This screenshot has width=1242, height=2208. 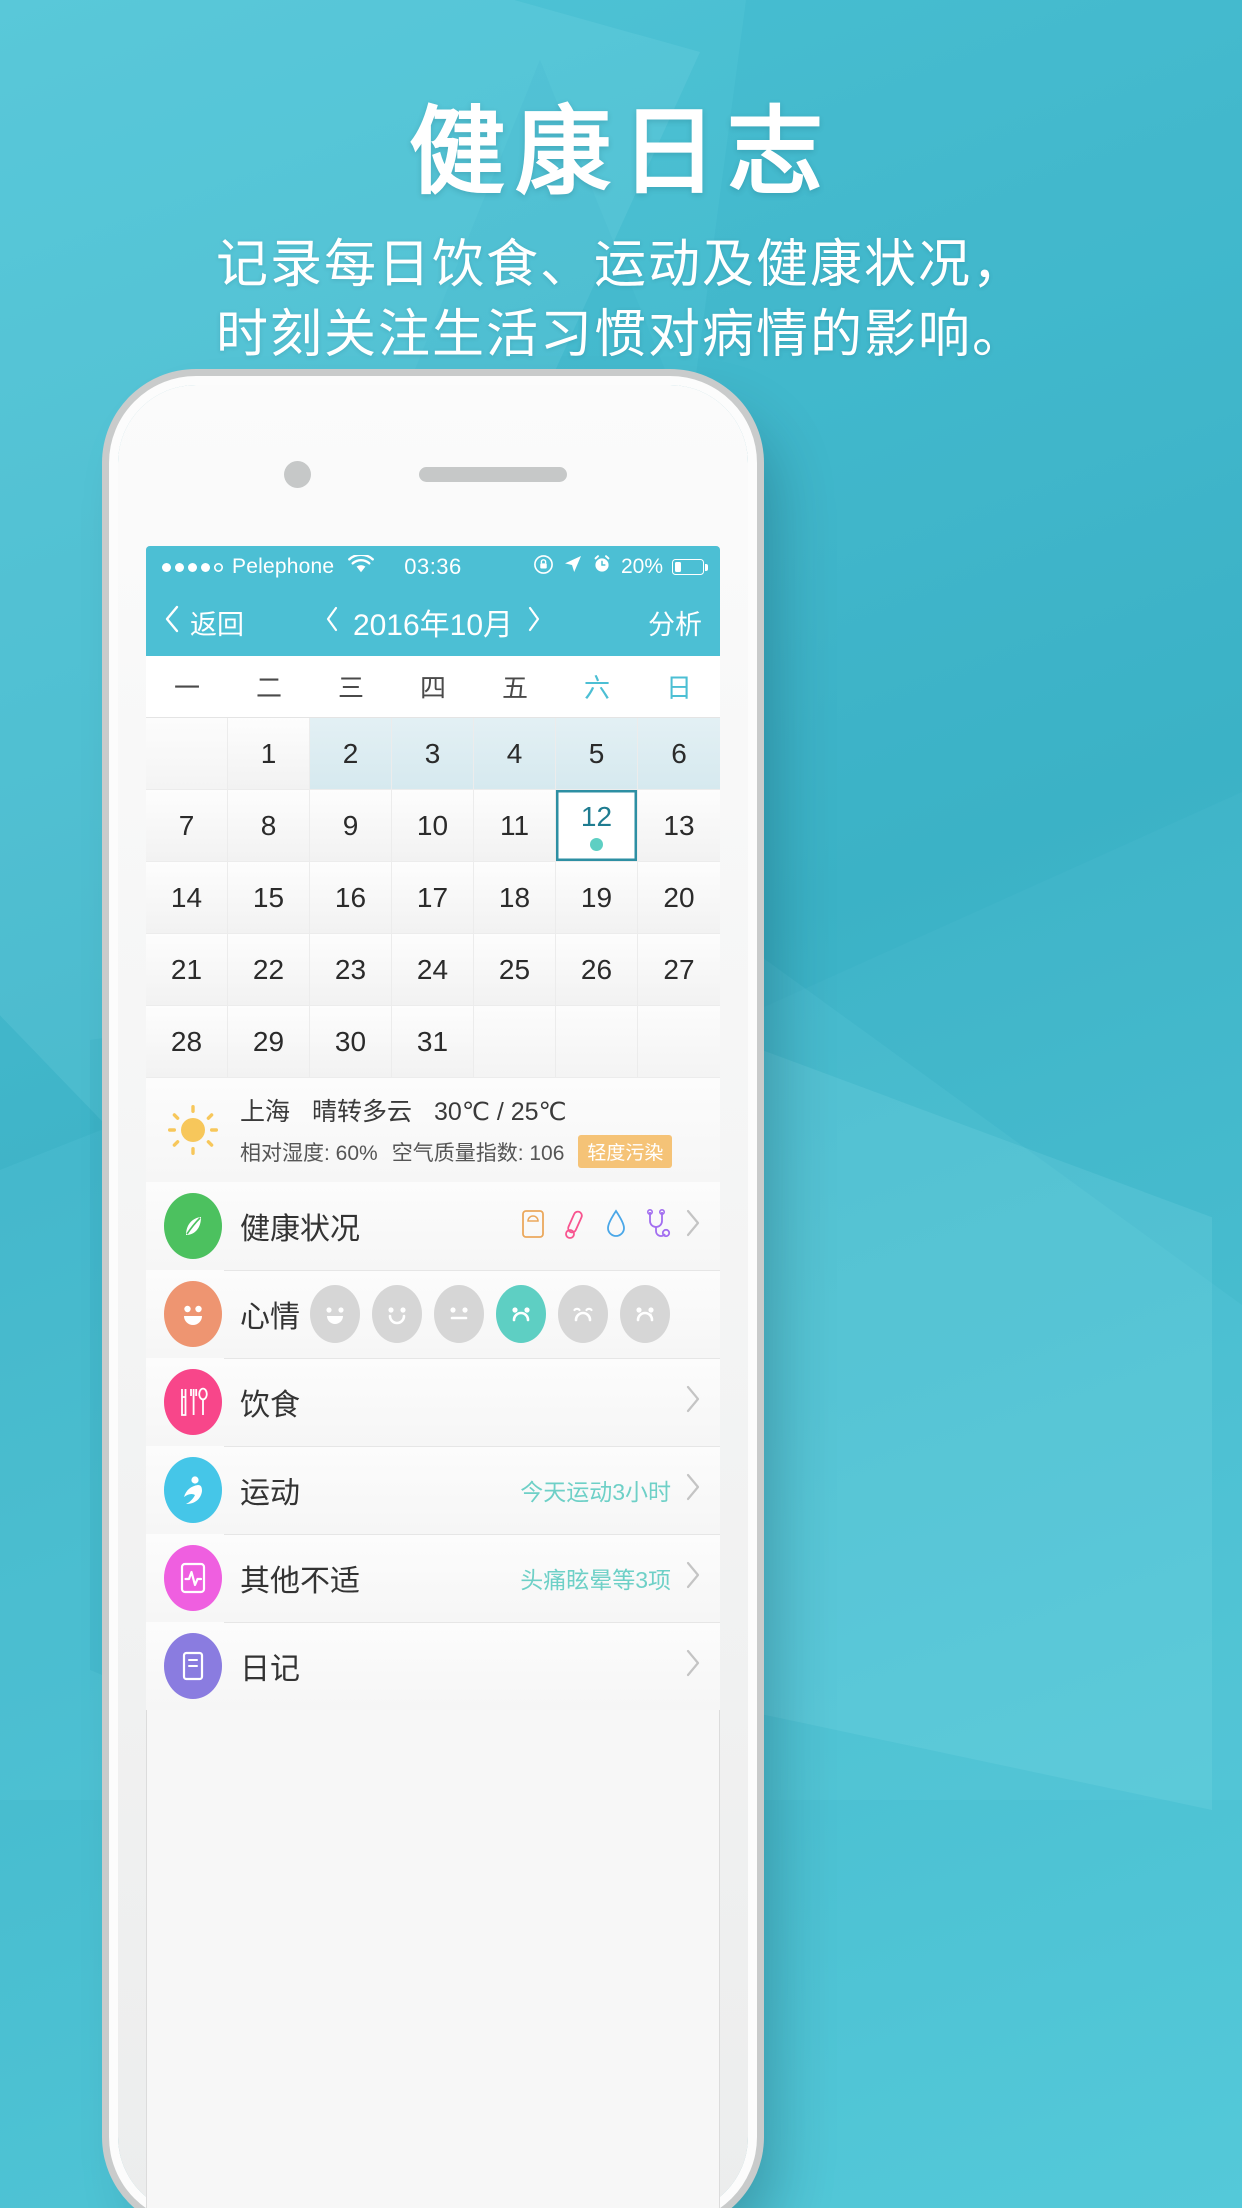 What do you see at coordinates (573, 567) in the screenshot?
I see `location-arrow-icon` at bounding box center [573, 567].